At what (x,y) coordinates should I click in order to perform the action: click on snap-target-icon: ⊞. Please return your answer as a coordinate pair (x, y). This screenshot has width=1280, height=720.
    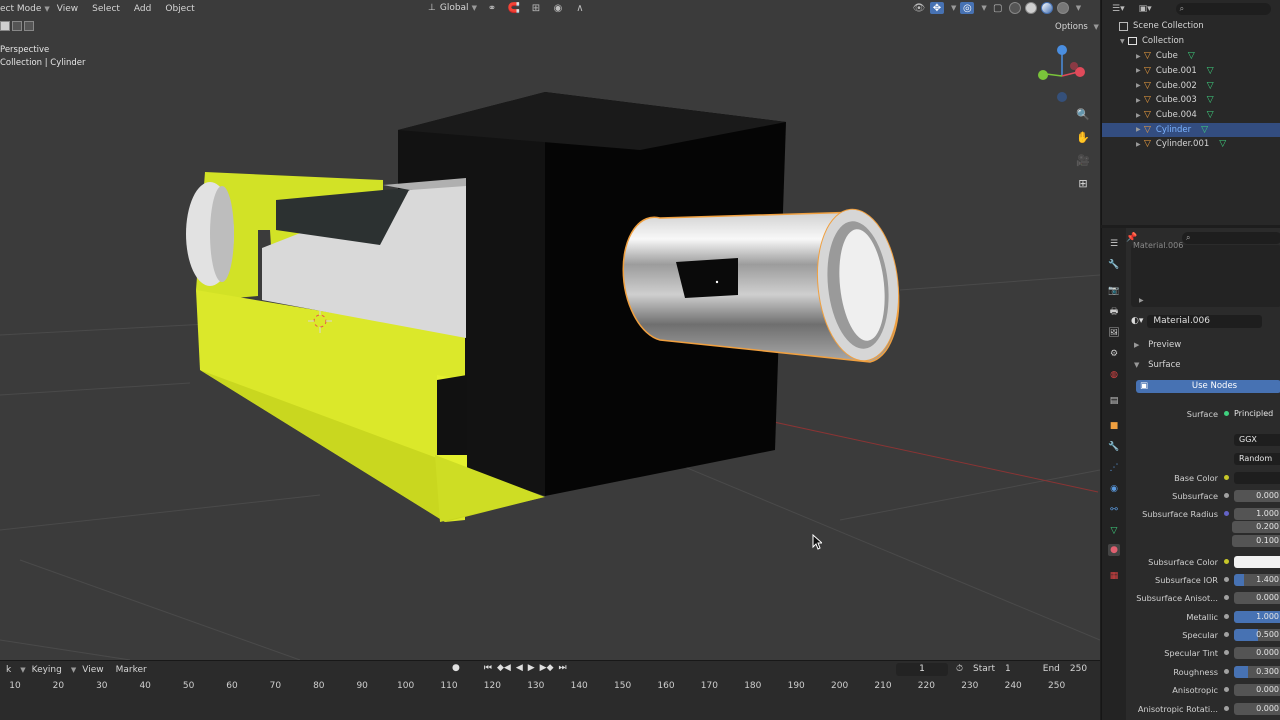
    Looking at the image, I should click on (536, 8).